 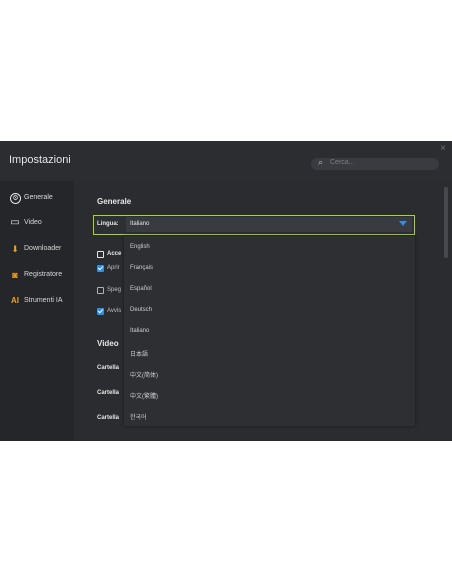 I want to click on language-select: Lingua: Italiano, so click(x=254, y=225).